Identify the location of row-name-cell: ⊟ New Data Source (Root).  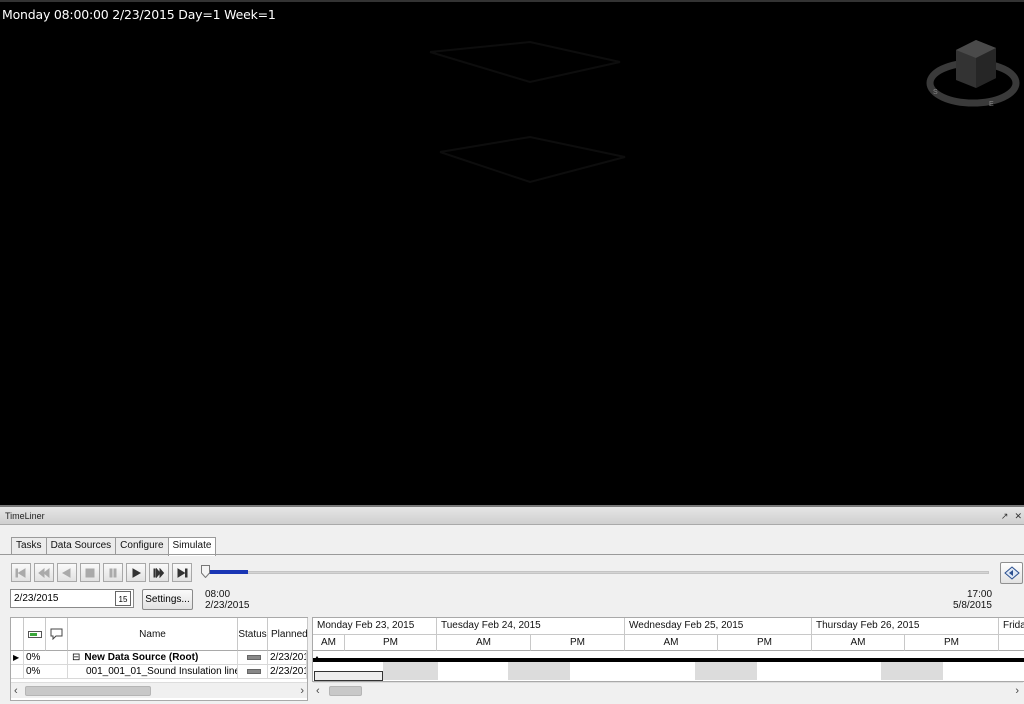
(153, 658).